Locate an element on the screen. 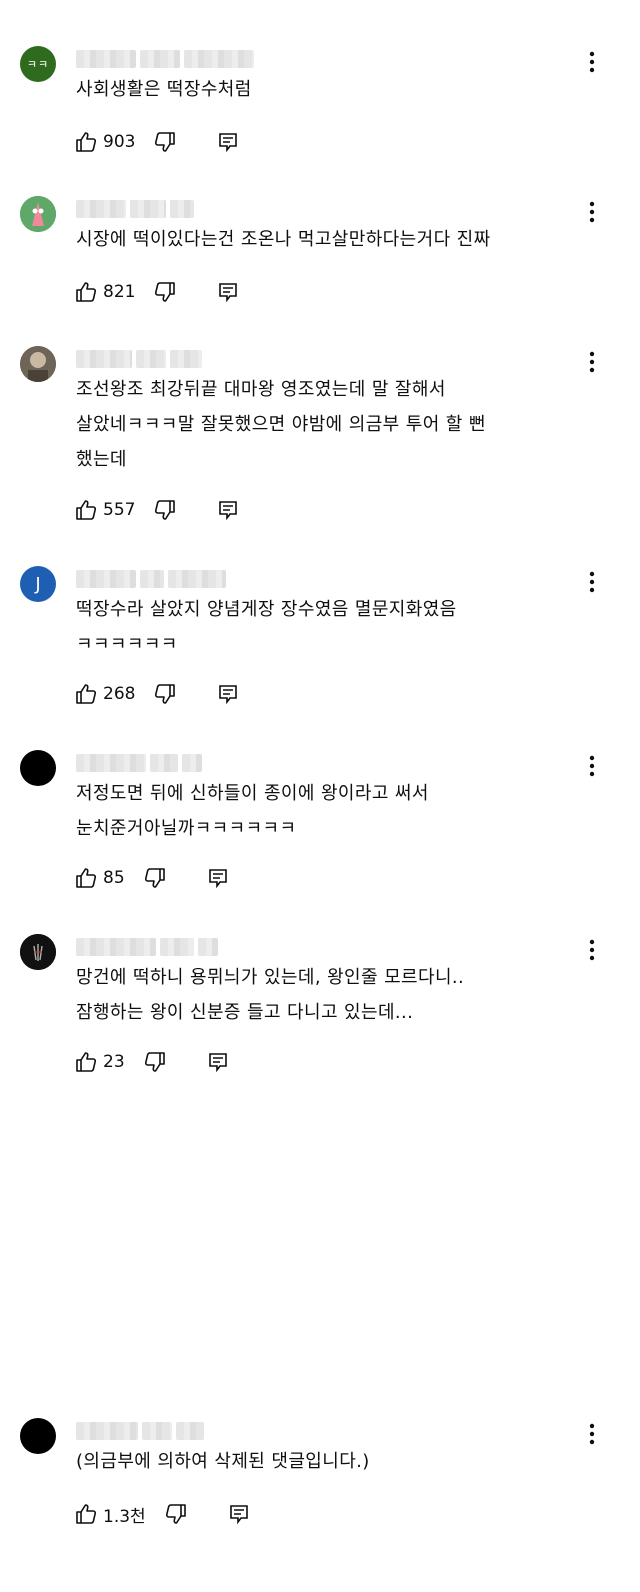 The height and width of the screenshot is (1592, 640). comment-text: 시장에 떡이있다는건 조온나 먹고살만하다는거다 진짜 is located at coordinates (283, 239).